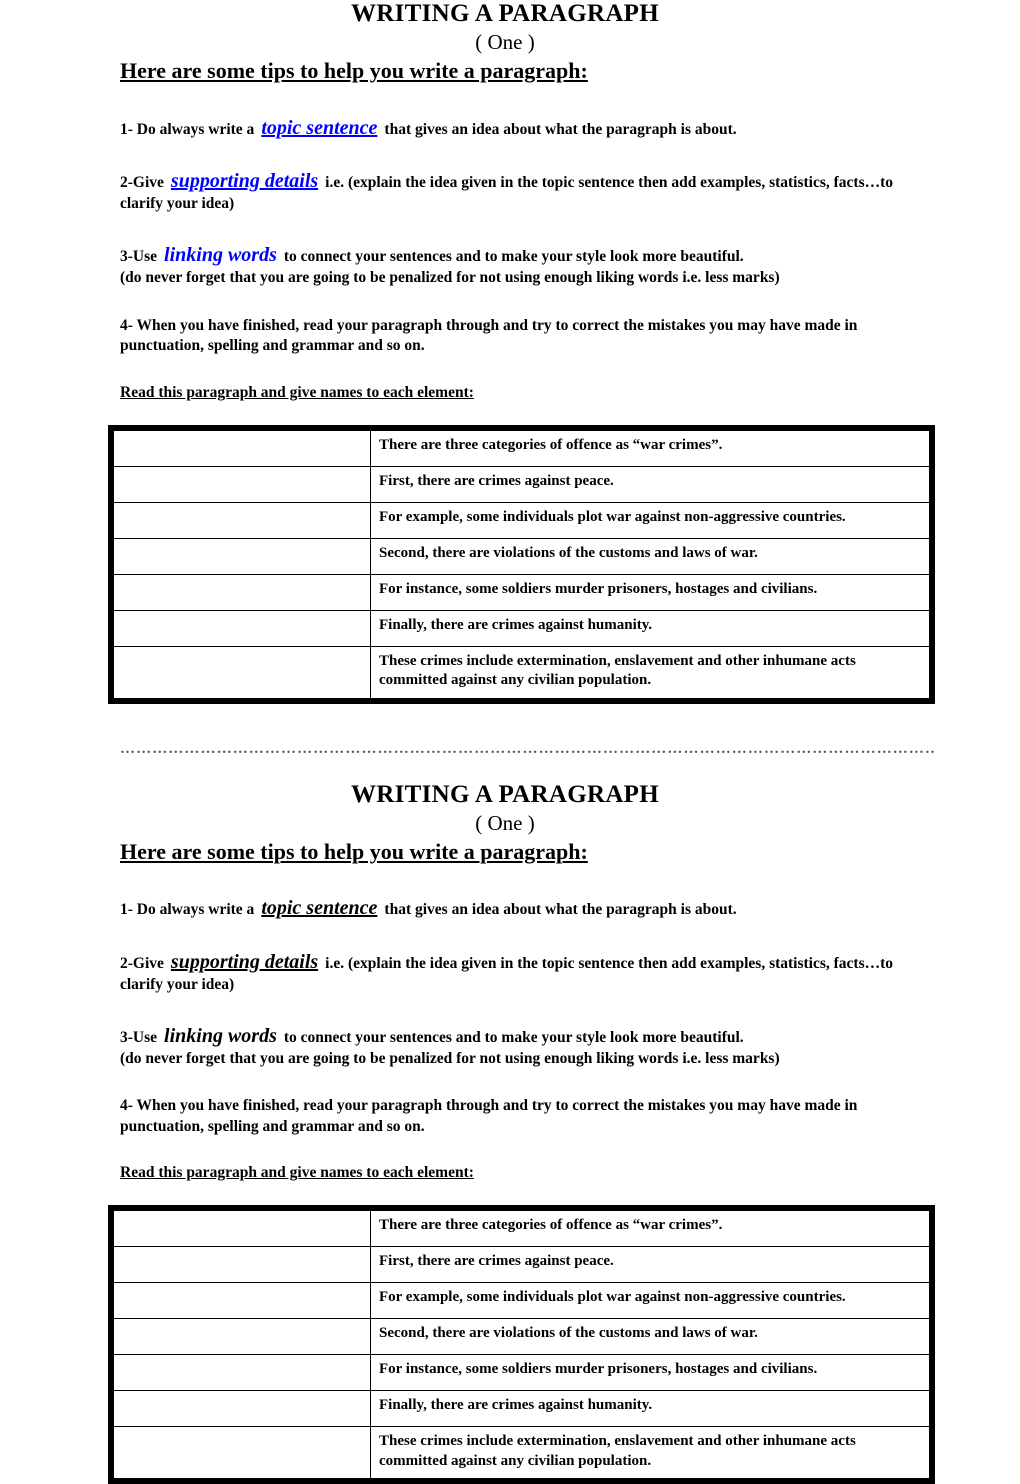 The width and height of the screenshot is (1020, 1484). I want to click on tip-1-number-two: 1- Do always write a, so click(187, 910).